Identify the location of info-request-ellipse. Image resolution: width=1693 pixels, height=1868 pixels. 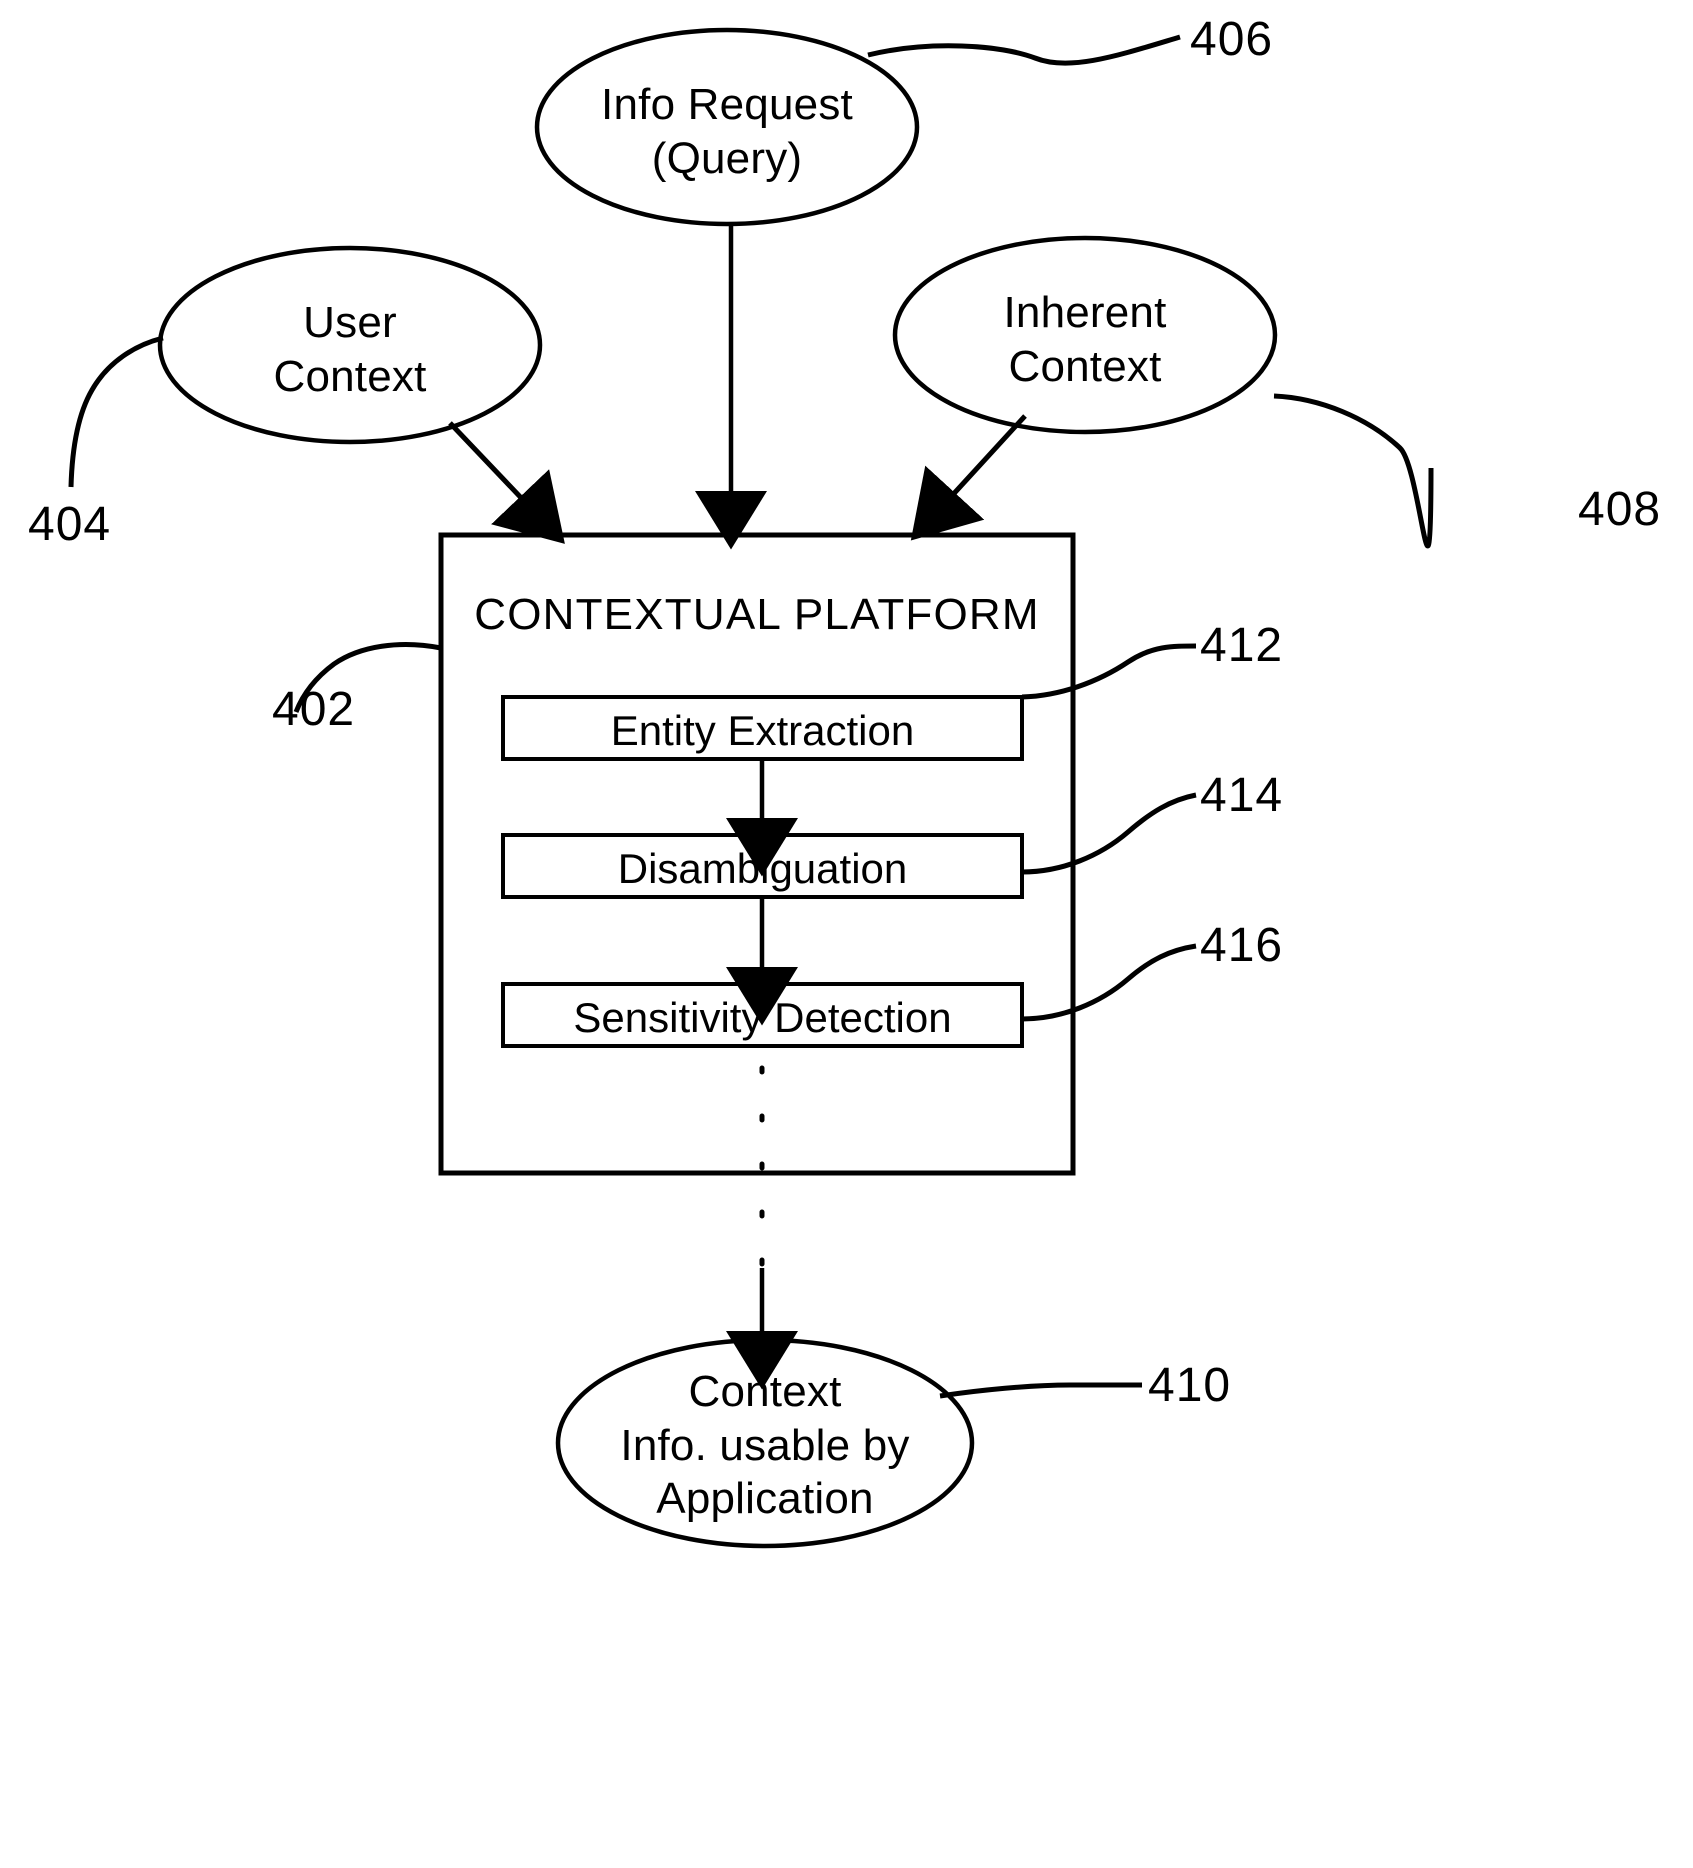
(727, 127).